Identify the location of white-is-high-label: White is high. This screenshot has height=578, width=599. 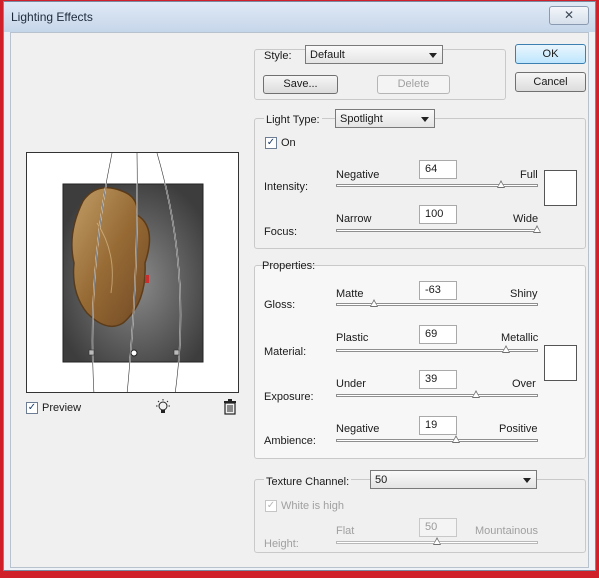
(312, 506).